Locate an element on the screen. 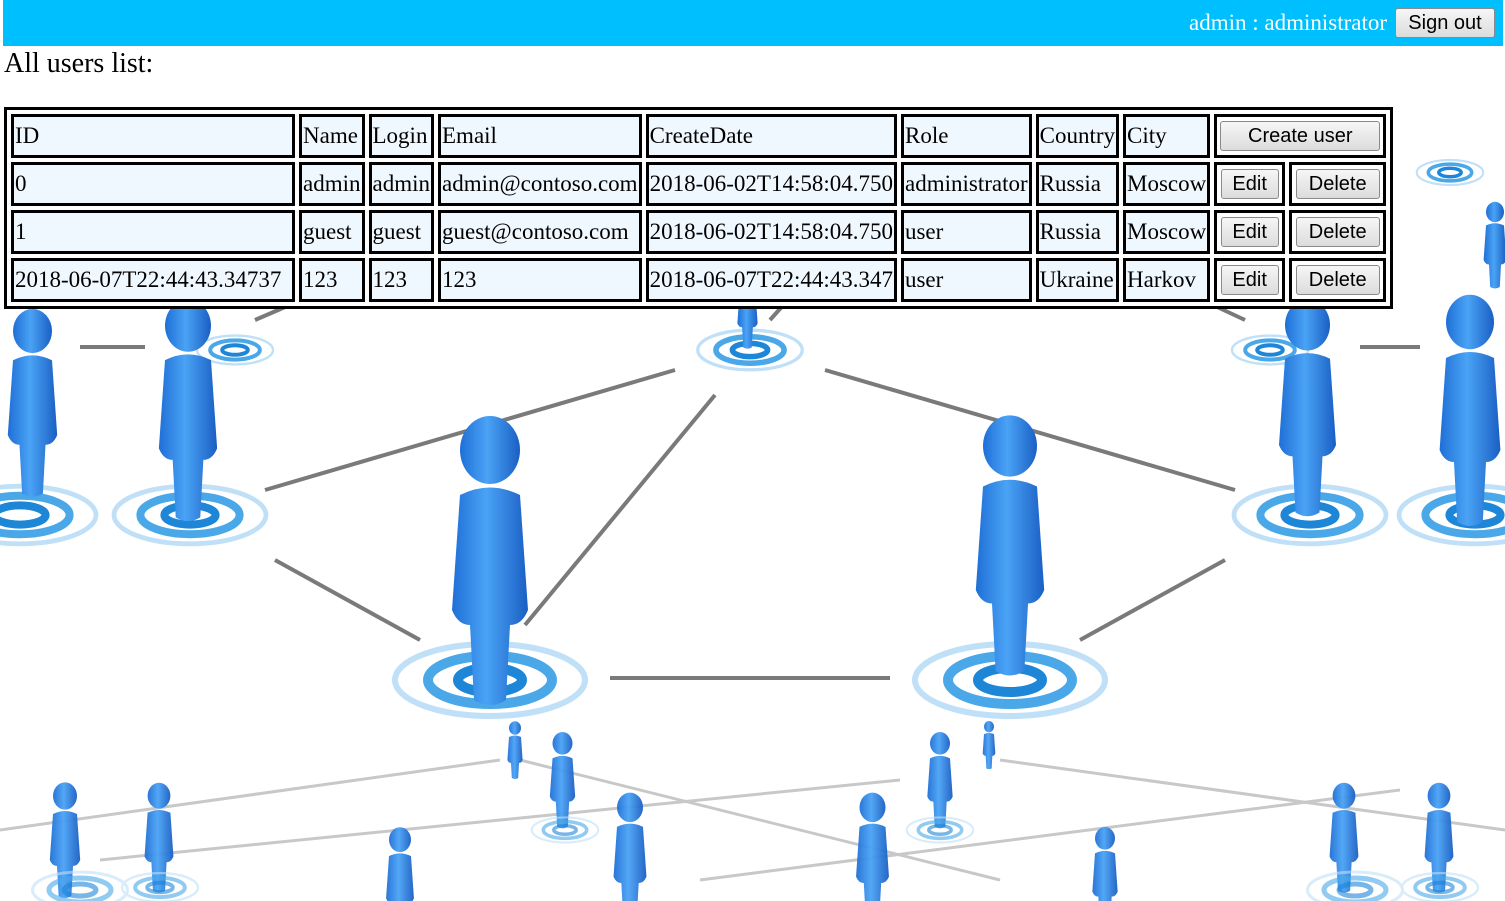 This screenshot has width=1505, height=901. column-header-create-date: CreateDate is located at coordinates (771, 136).